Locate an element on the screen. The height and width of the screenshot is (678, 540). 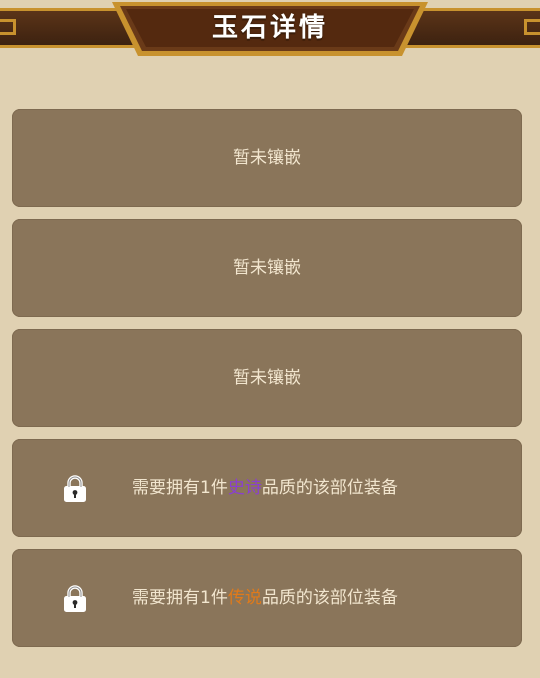
quality-name: 史诗 is located at coordinates (244, 488).